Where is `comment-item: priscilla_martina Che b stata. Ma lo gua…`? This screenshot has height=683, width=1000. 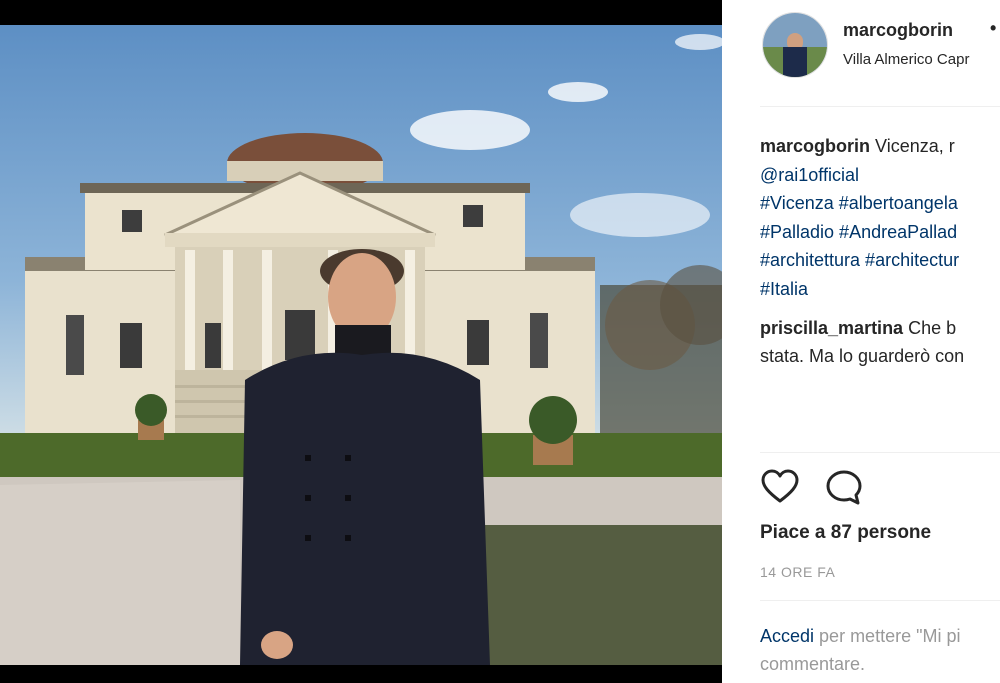 comment-item: priscilla_martina Che b stata. Ma lo gua… is located at coordinates (862, 342).